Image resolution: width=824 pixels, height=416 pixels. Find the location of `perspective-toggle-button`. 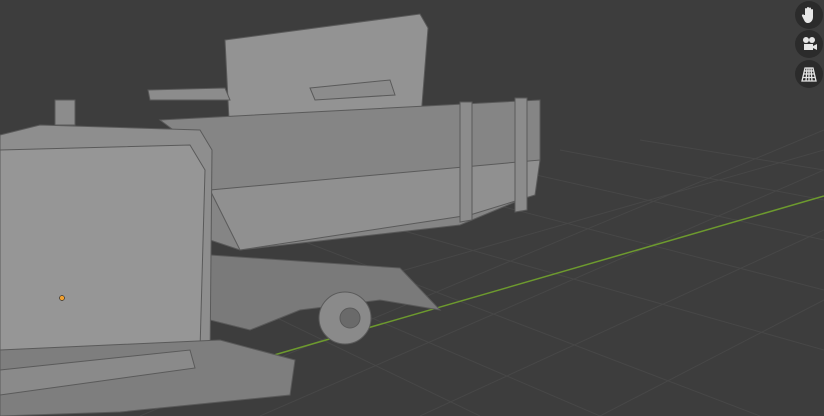

perspective-toggle-button is located at coordinates (809, 74).